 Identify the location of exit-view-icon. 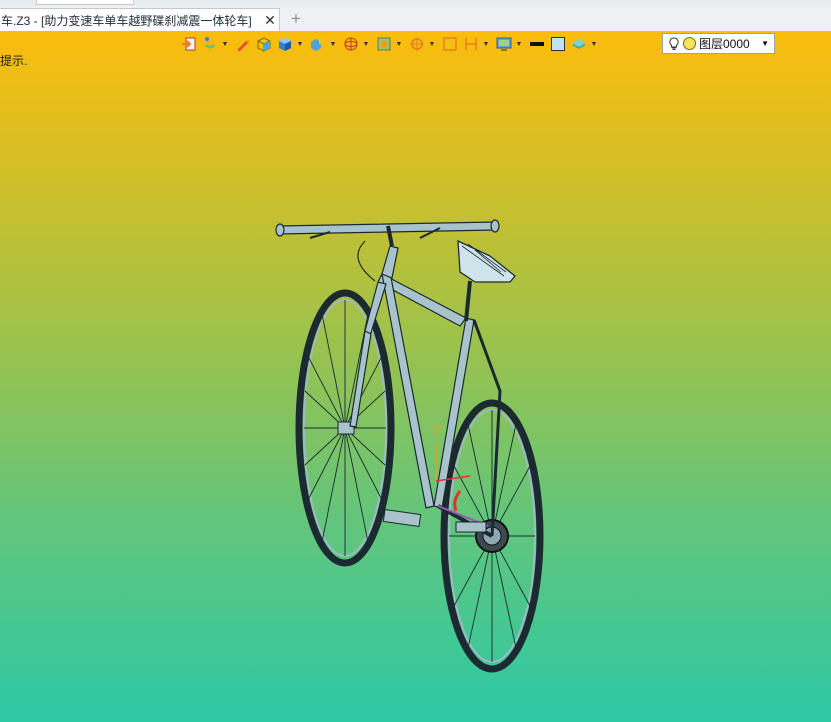
(188, 44).